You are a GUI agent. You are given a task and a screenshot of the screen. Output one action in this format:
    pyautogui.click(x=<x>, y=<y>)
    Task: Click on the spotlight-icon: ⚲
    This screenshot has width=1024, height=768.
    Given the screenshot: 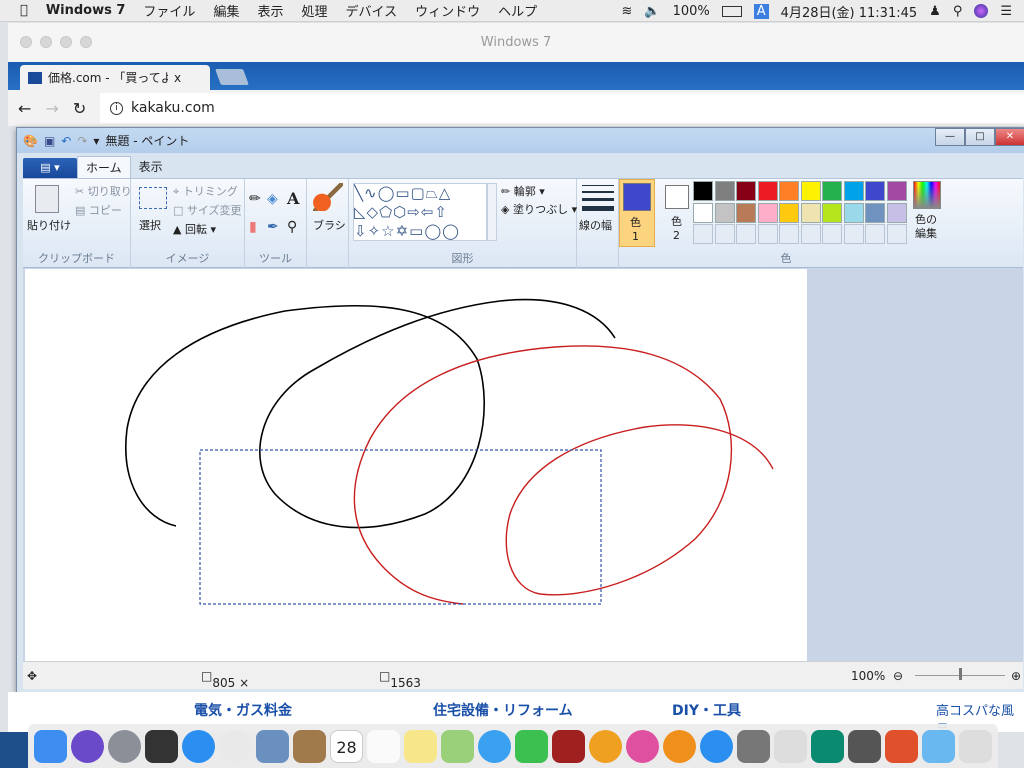 What is the action you would take?
    pyautogui.click(x=958, y=11)
    